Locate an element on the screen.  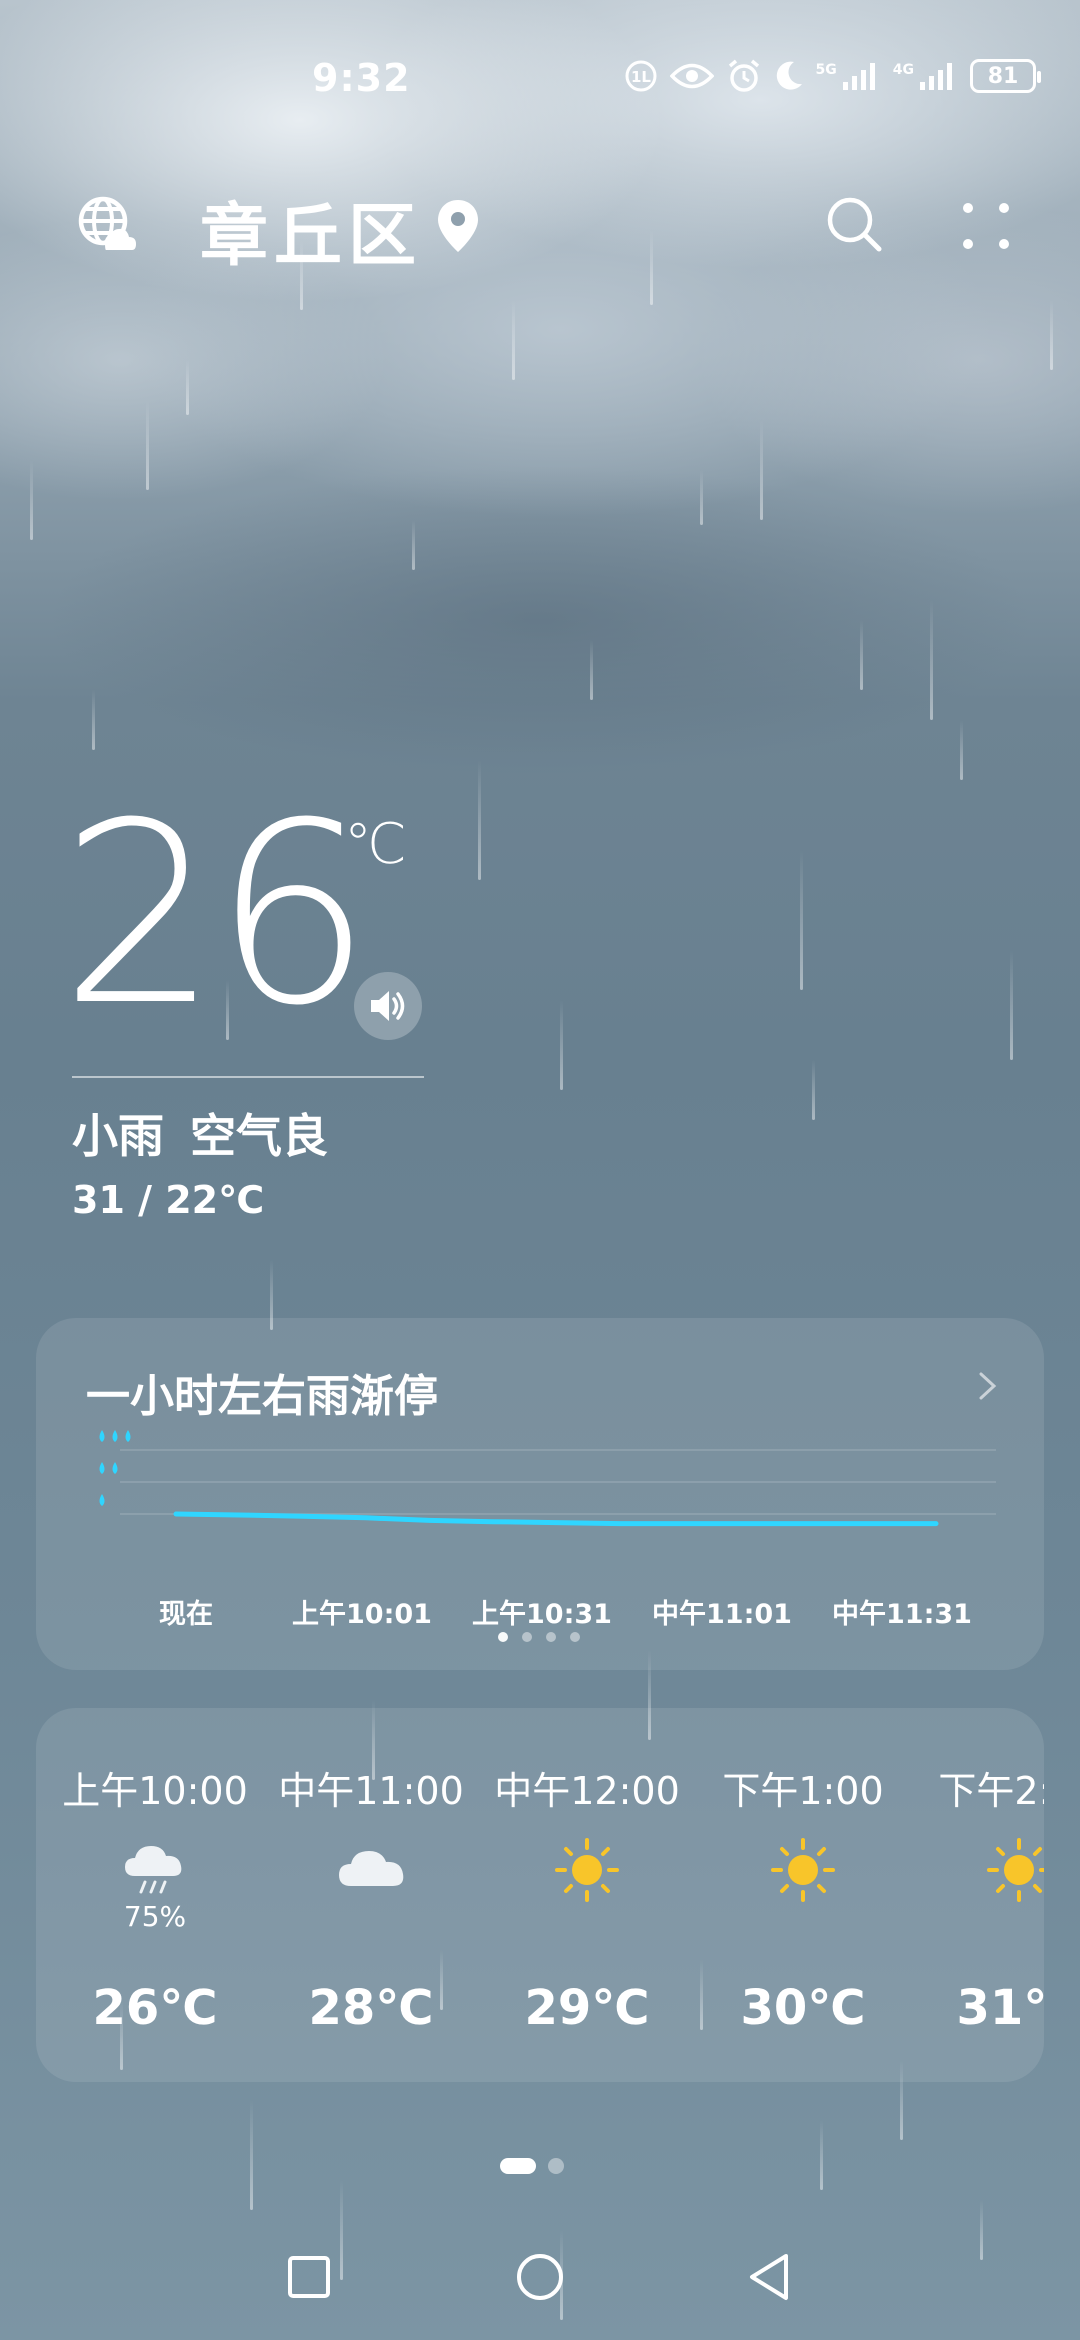
page-indicator-dot is located at coordinates (556, 2166).